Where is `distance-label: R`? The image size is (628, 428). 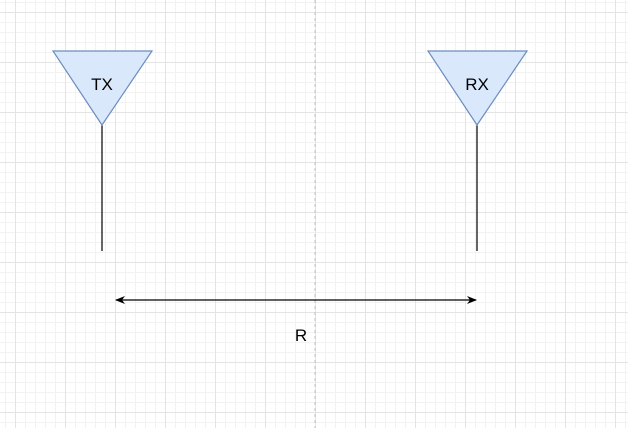 distance-label: R is located at coordinates (301, 335).